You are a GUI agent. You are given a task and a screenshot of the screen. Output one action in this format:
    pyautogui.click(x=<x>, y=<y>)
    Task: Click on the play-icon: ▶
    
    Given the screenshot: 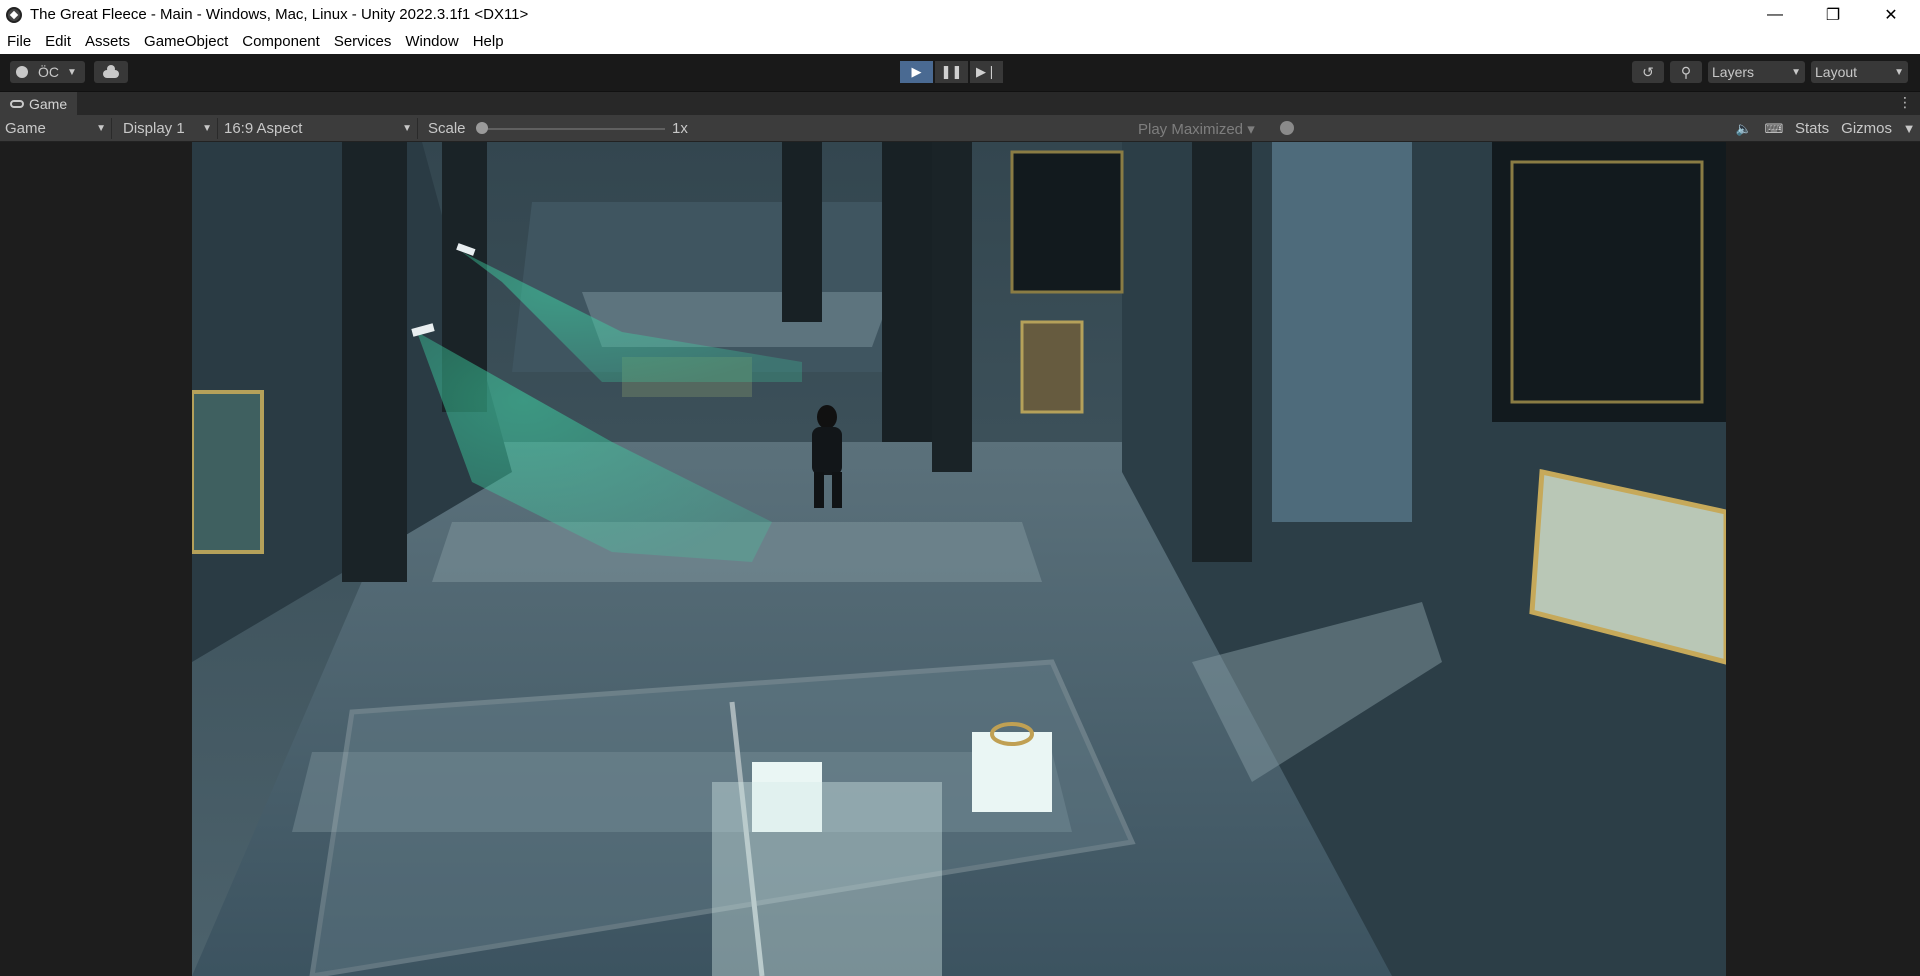 What is the action you would take?
    pyautogui.click(x=916, y=71)
    